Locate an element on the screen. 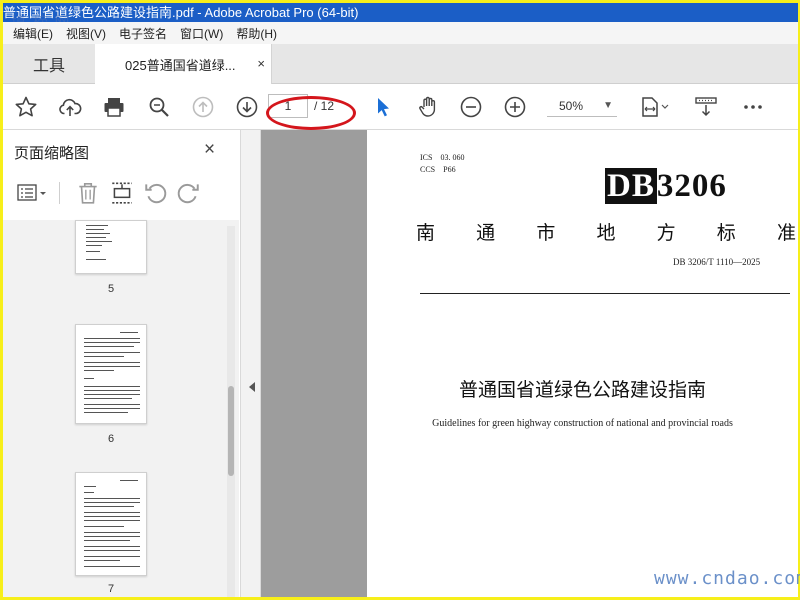  bottom-watermark: www.cndao.com is located at coordinates (727, 578).